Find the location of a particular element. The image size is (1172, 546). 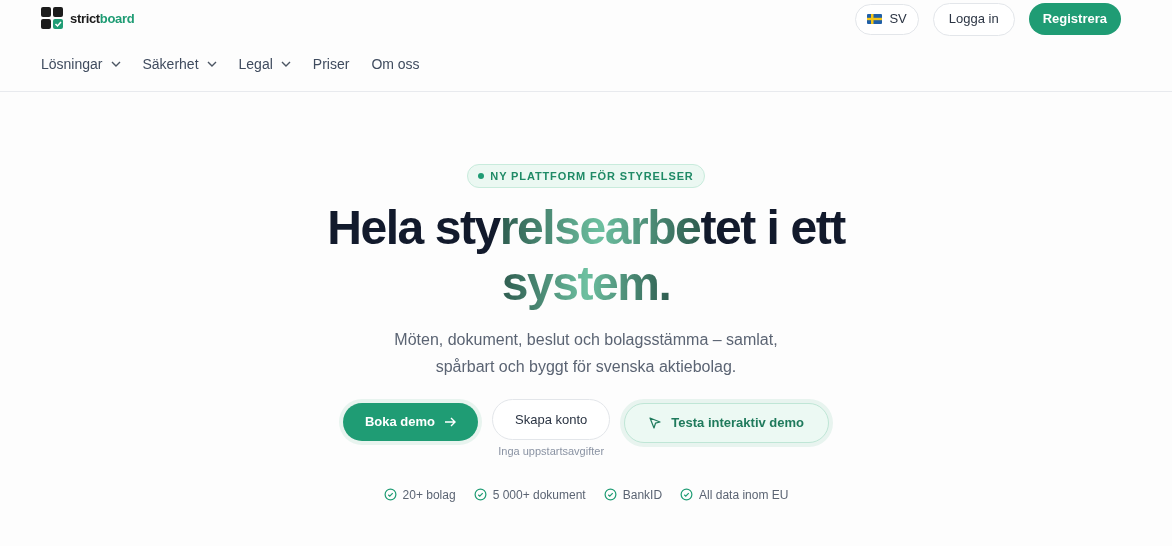

logo-text: strictboard is located at coordinates (102, 18).